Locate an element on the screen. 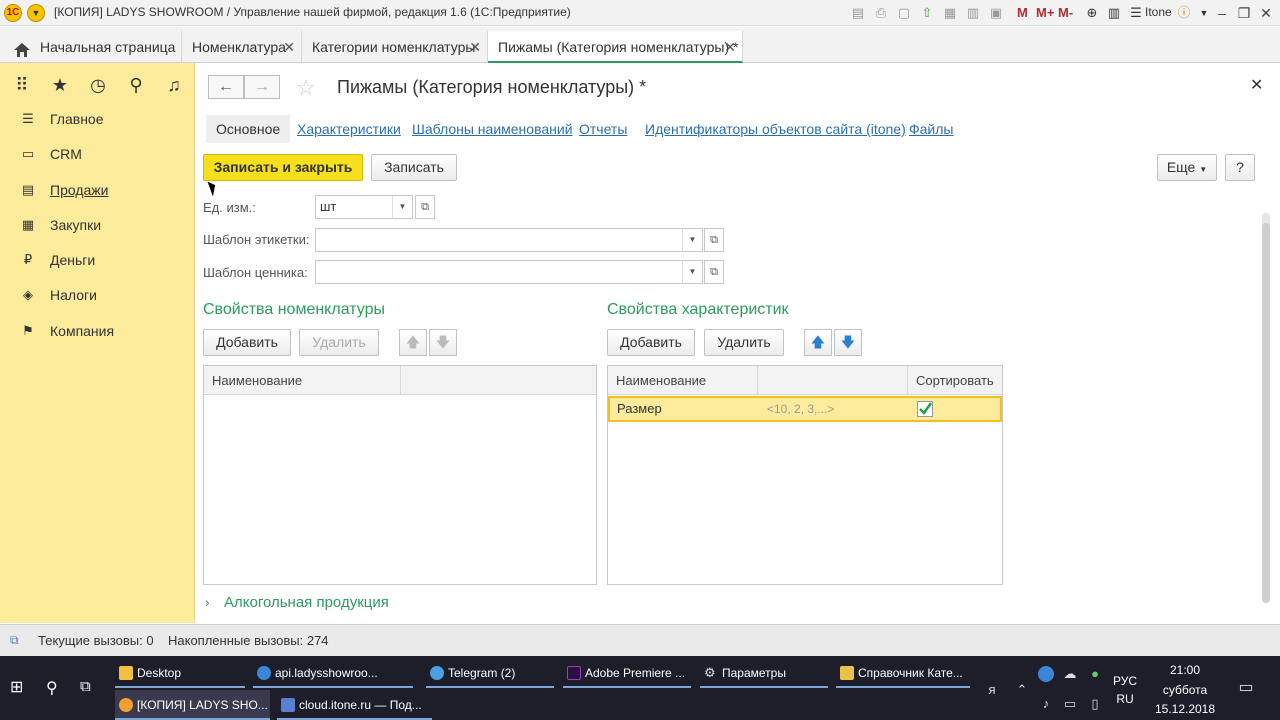 This screenshot has height=720, width=1280. save-and-close-button: Записать и закрыть is located at coordinates (283, 167).